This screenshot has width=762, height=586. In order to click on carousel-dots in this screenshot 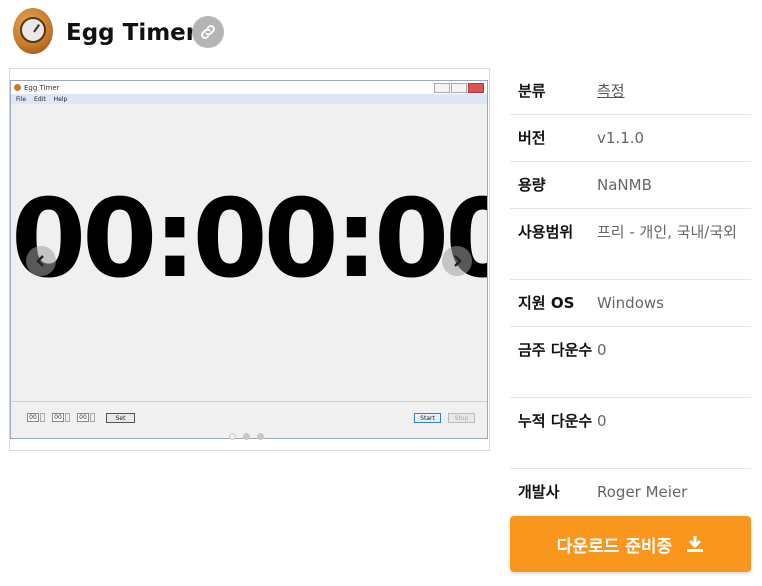, I will do `click(246, 436)`.